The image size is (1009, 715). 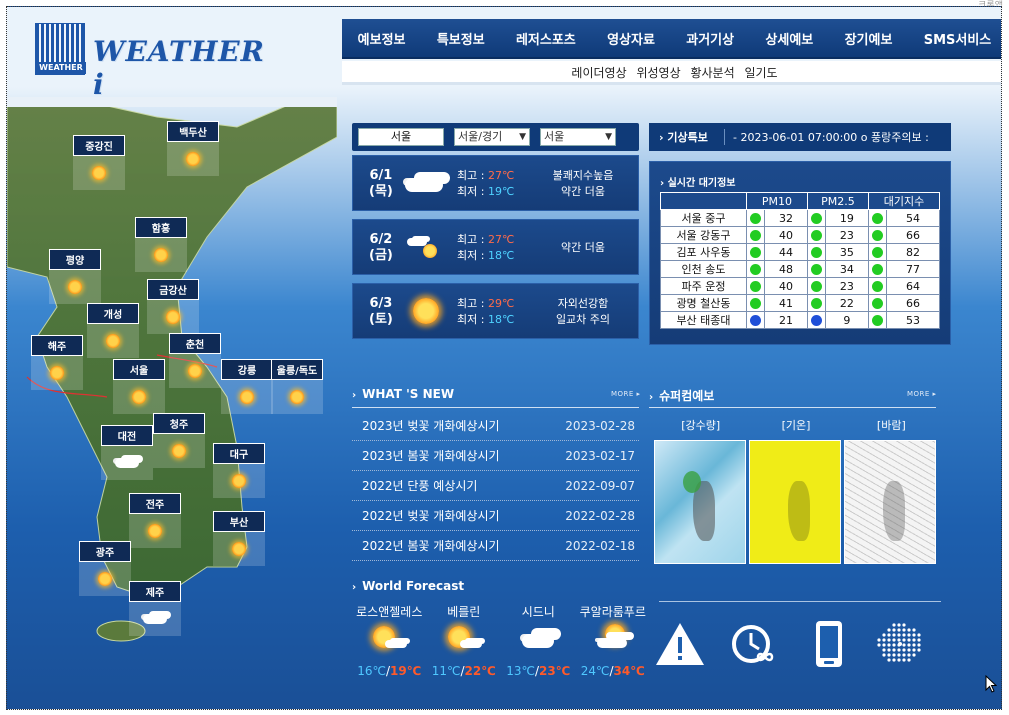 I want to click on air-value: 41, so click(x=786, y=303).